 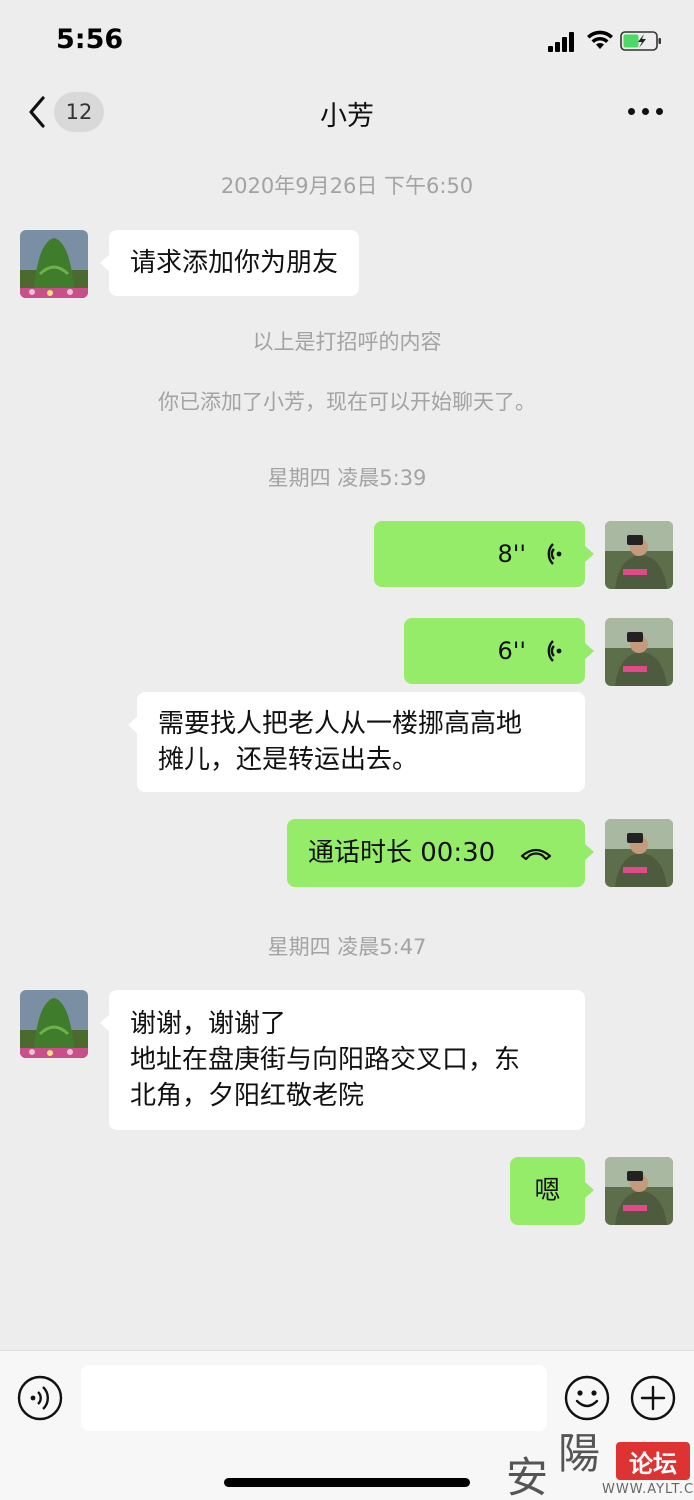 I want to click on watermark-url: WWW.AYLT.CN, so click(x=648, y=1489).